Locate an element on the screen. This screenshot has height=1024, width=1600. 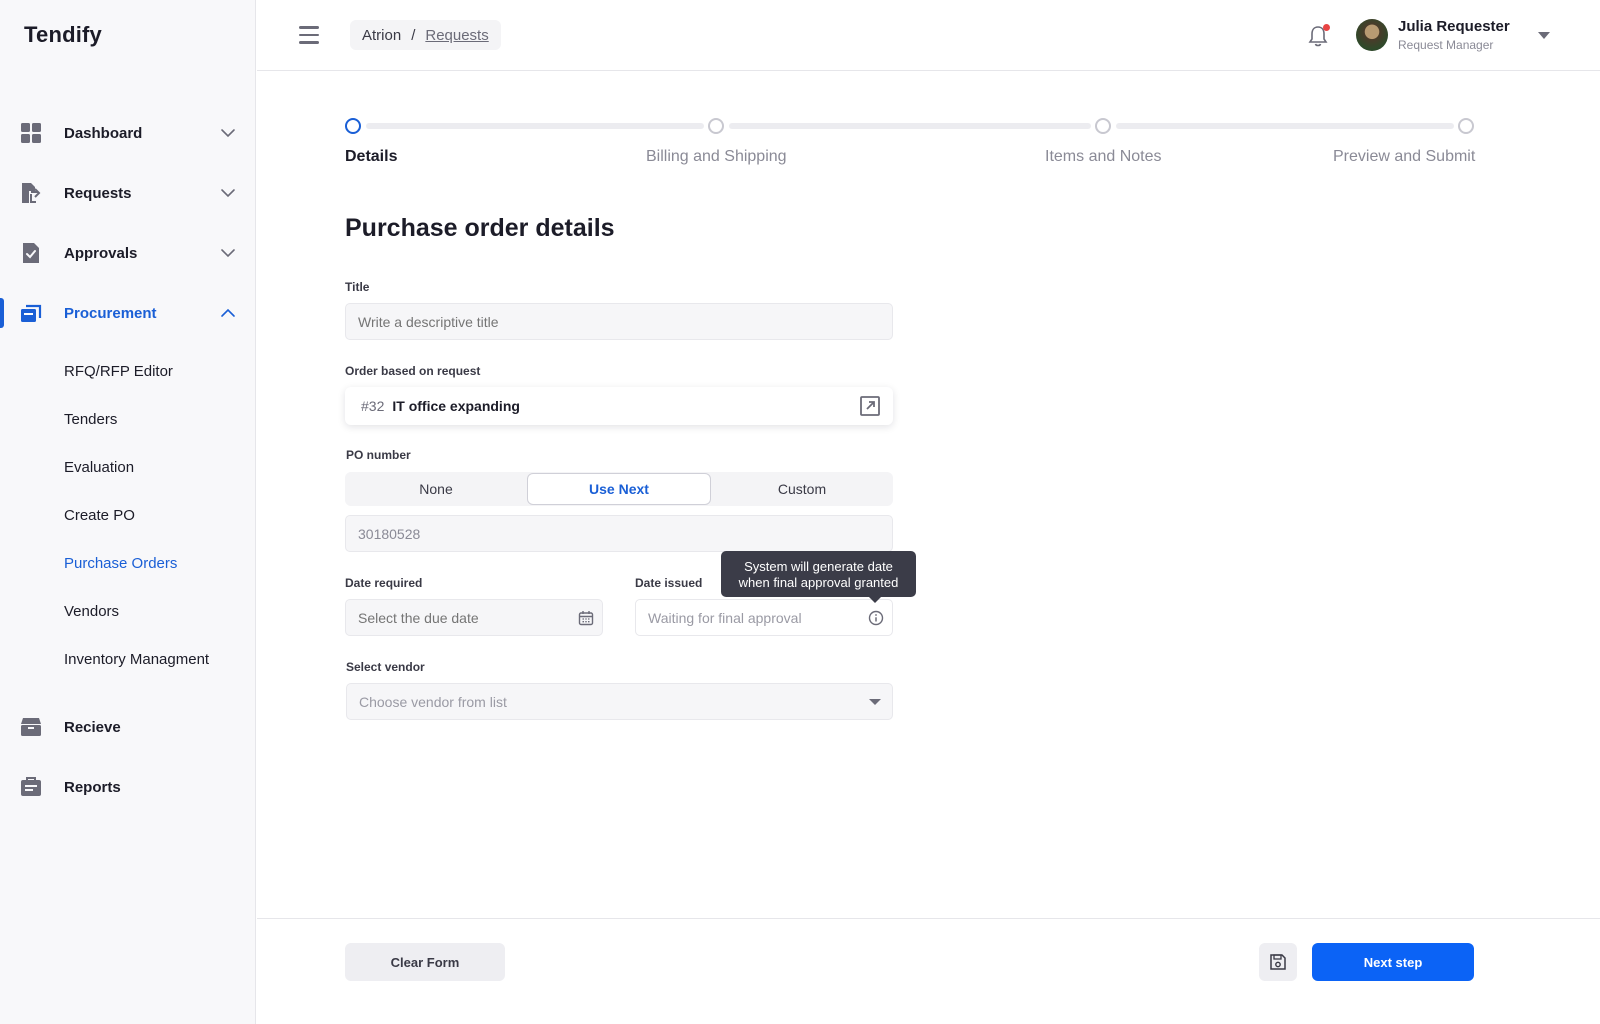
notification-dot is located at coordinates (1326, 27).